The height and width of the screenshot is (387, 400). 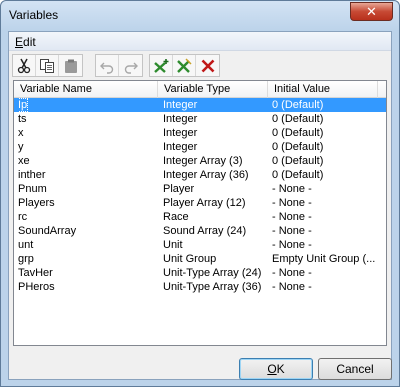 I want to click on table-row: inther Integer Array (36) 0 (Default), so click(x=200, y=175).